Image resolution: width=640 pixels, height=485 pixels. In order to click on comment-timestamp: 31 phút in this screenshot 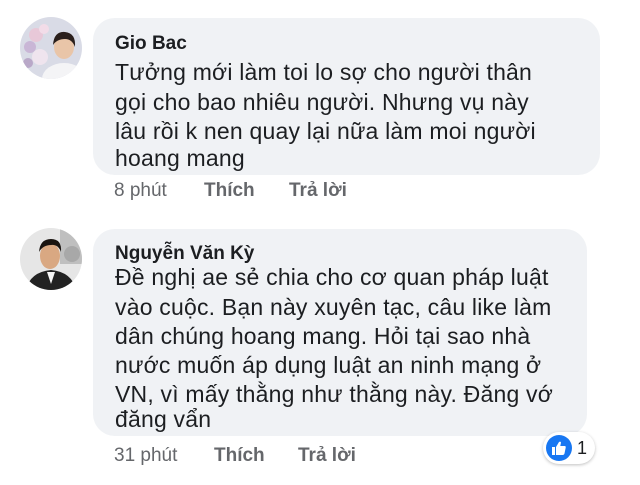, I will do `click(145, 456)`.